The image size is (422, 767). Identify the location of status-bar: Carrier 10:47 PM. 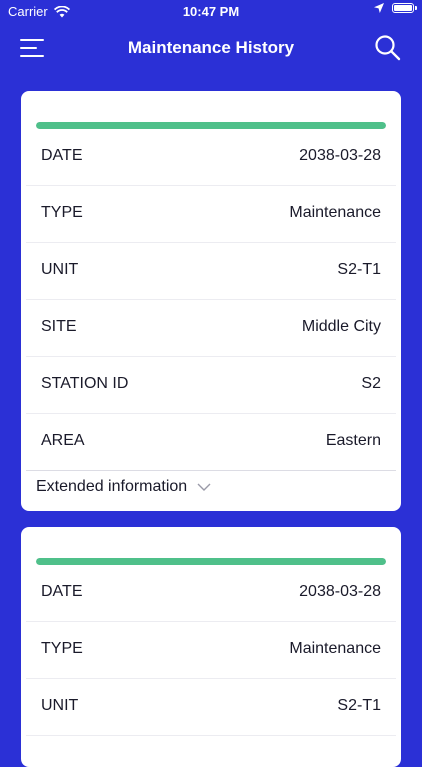
(211, 11).